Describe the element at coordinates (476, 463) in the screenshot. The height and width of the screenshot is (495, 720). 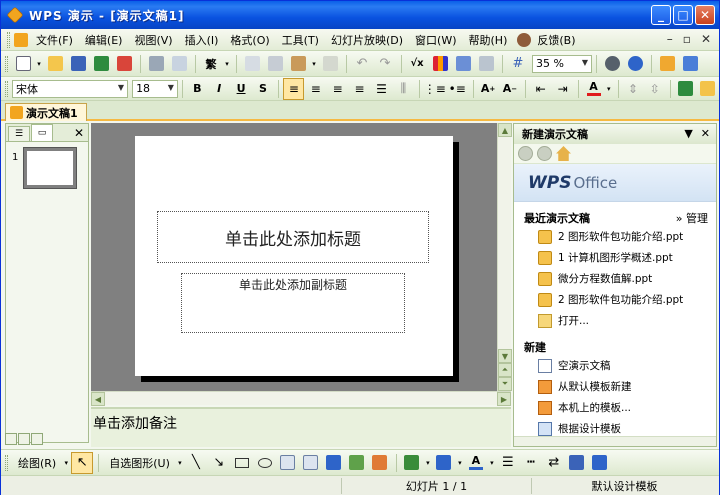
I see `draw-font-color-button: A` at that location.